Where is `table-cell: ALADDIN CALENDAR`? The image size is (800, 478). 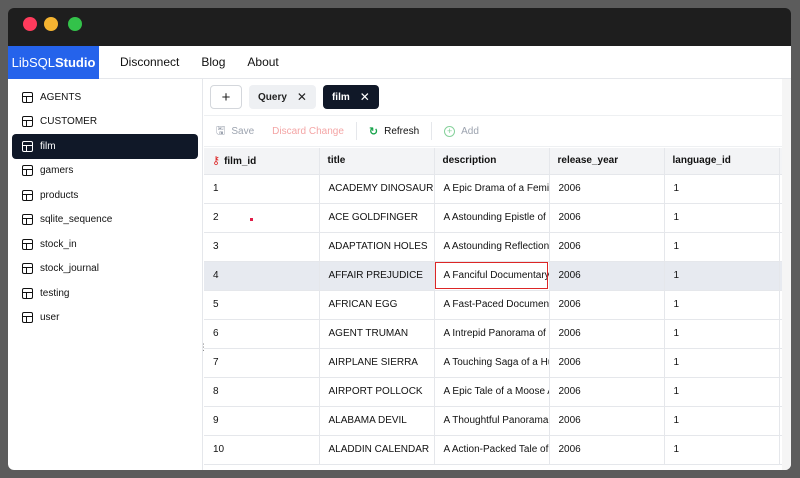
table-cell: ALADDIN CALENDAR is located at coordinates (377, 450).